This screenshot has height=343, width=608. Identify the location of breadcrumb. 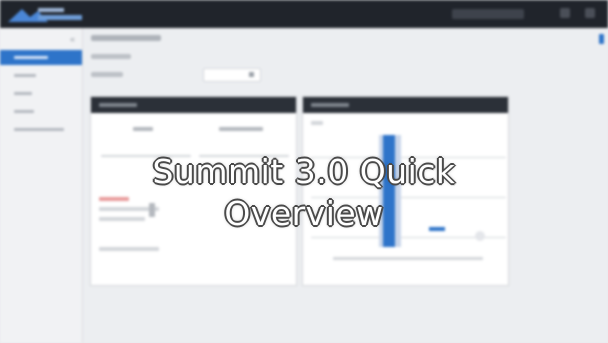
(126, 38).